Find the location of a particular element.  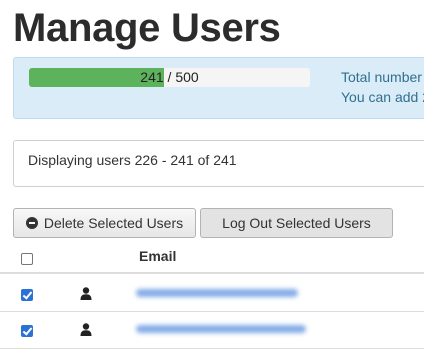

listing-status-panel: Displaying users 226 - 241 of 241 is located at coordinates (218, 163).